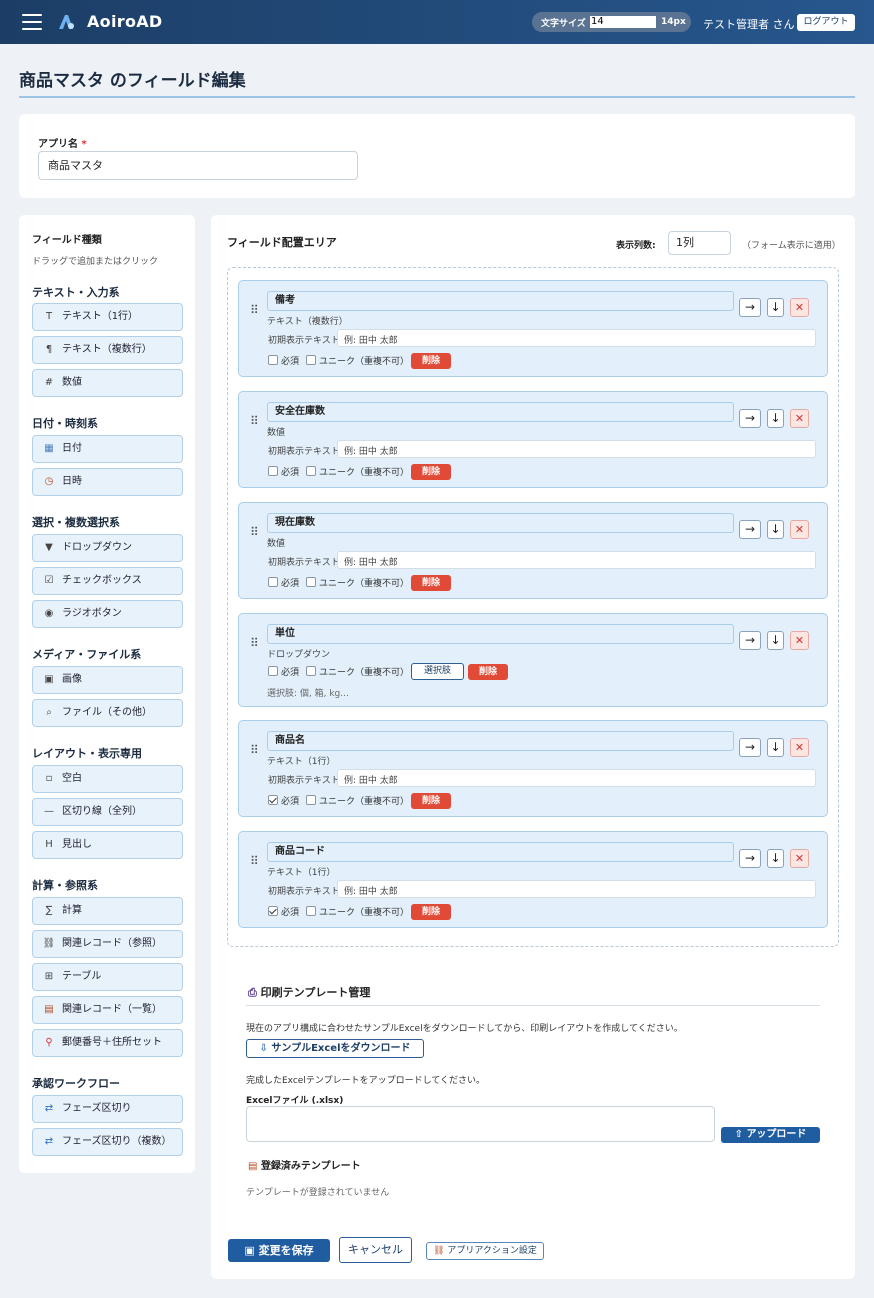 The image size is (874, 1298). Describe the element at coordinates (249, 1250) in the screenshot. I see `save-icon: ▣` at that location.